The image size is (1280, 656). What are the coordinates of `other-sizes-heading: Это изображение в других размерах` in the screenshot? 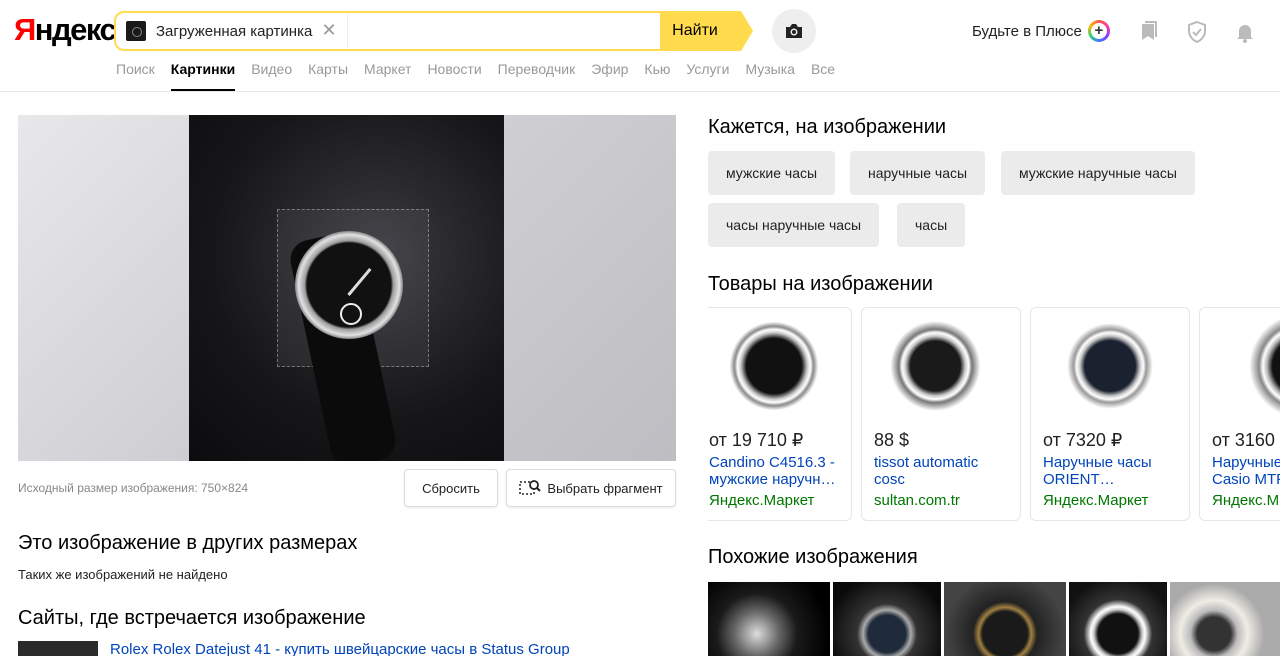 It's located at (188, 543).